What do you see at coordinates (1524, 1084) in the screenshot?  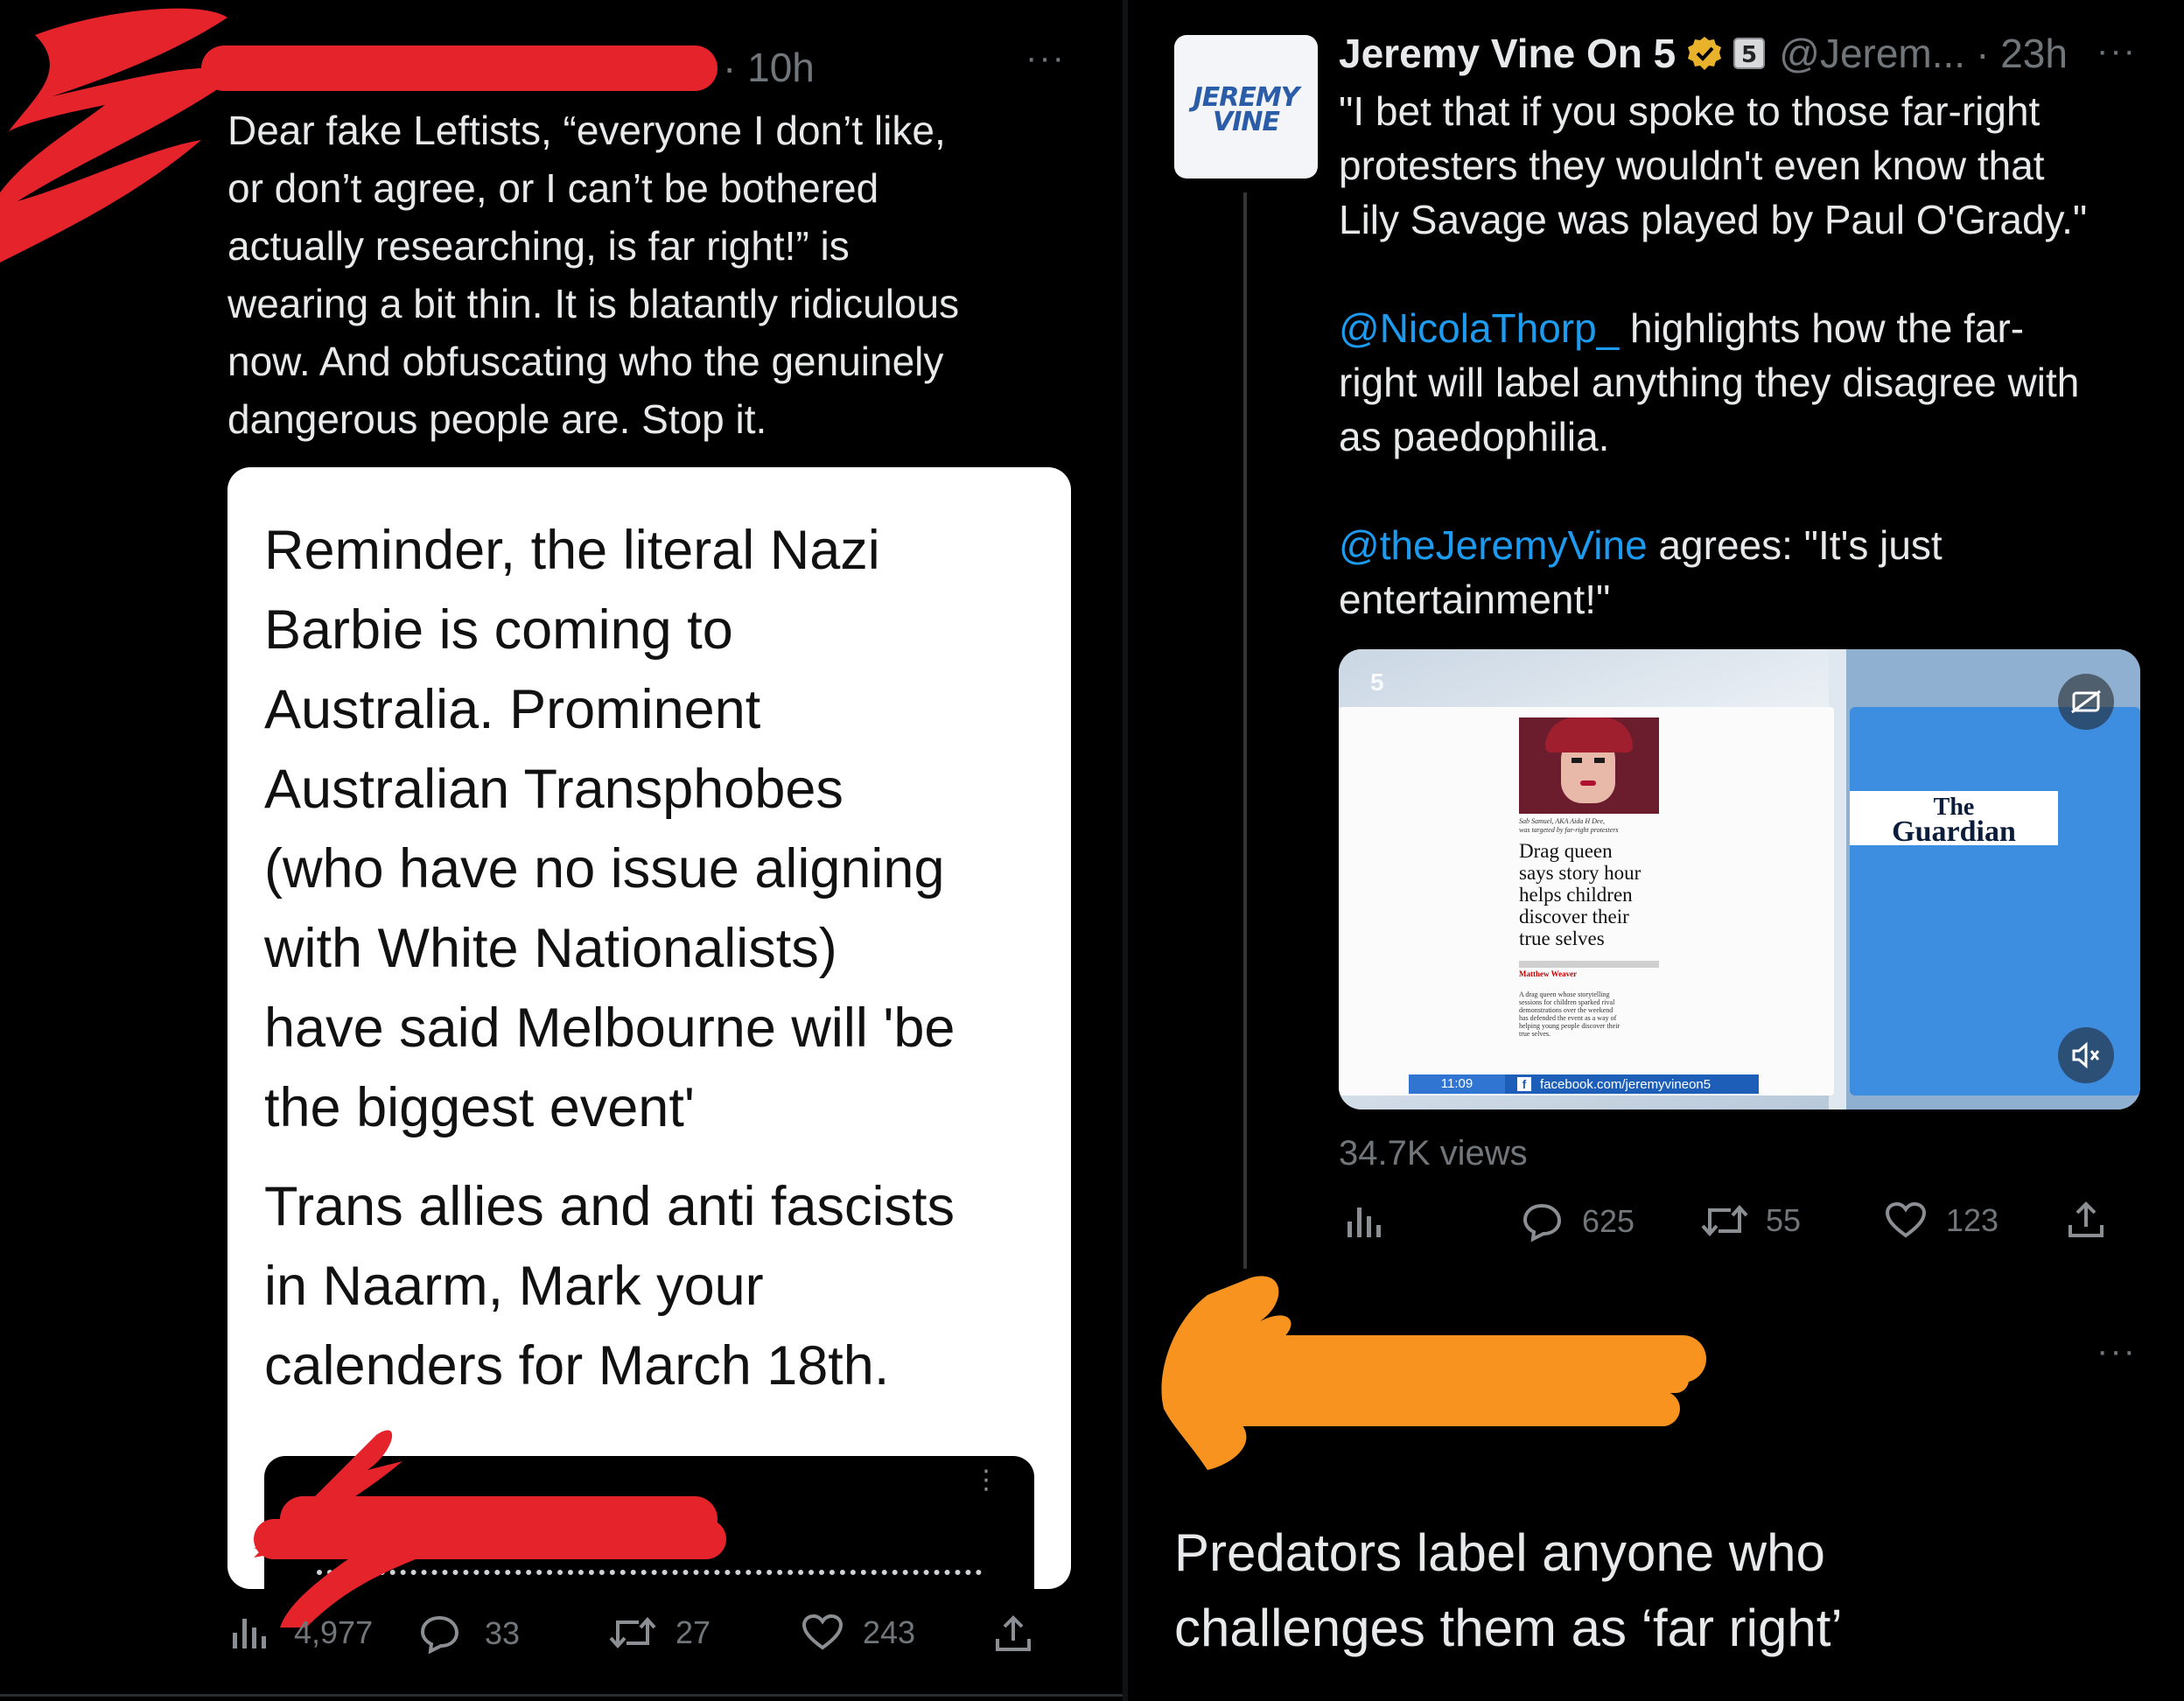 I see `facebook-icon: f` at bounding box center [1524, 1084].